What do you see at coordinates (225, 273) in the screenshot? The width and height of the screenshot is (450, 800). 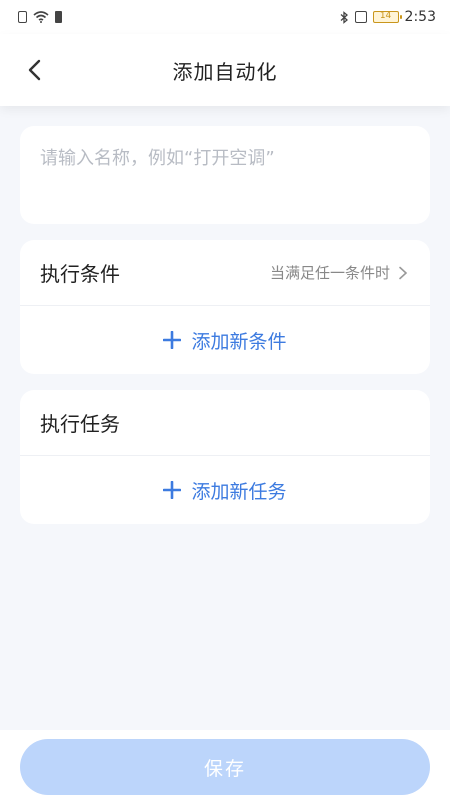 I see `conditions-header: 执行条件 当满足任一条件时` at bounding box center [225, 273].